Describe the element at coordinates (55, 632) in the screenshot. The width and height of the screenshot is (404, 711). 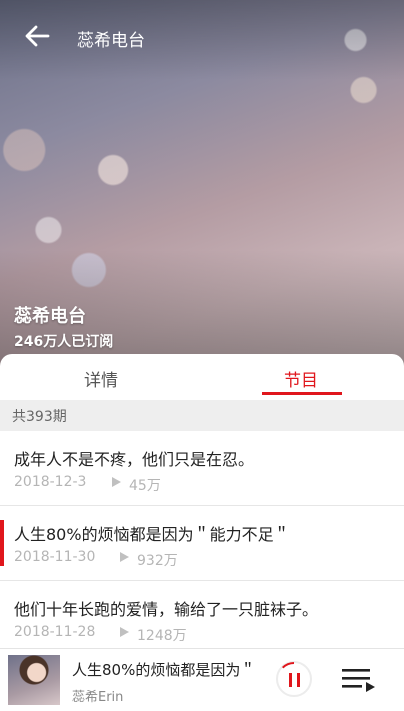
I see `episode-date: 2018-11-28` at that location.